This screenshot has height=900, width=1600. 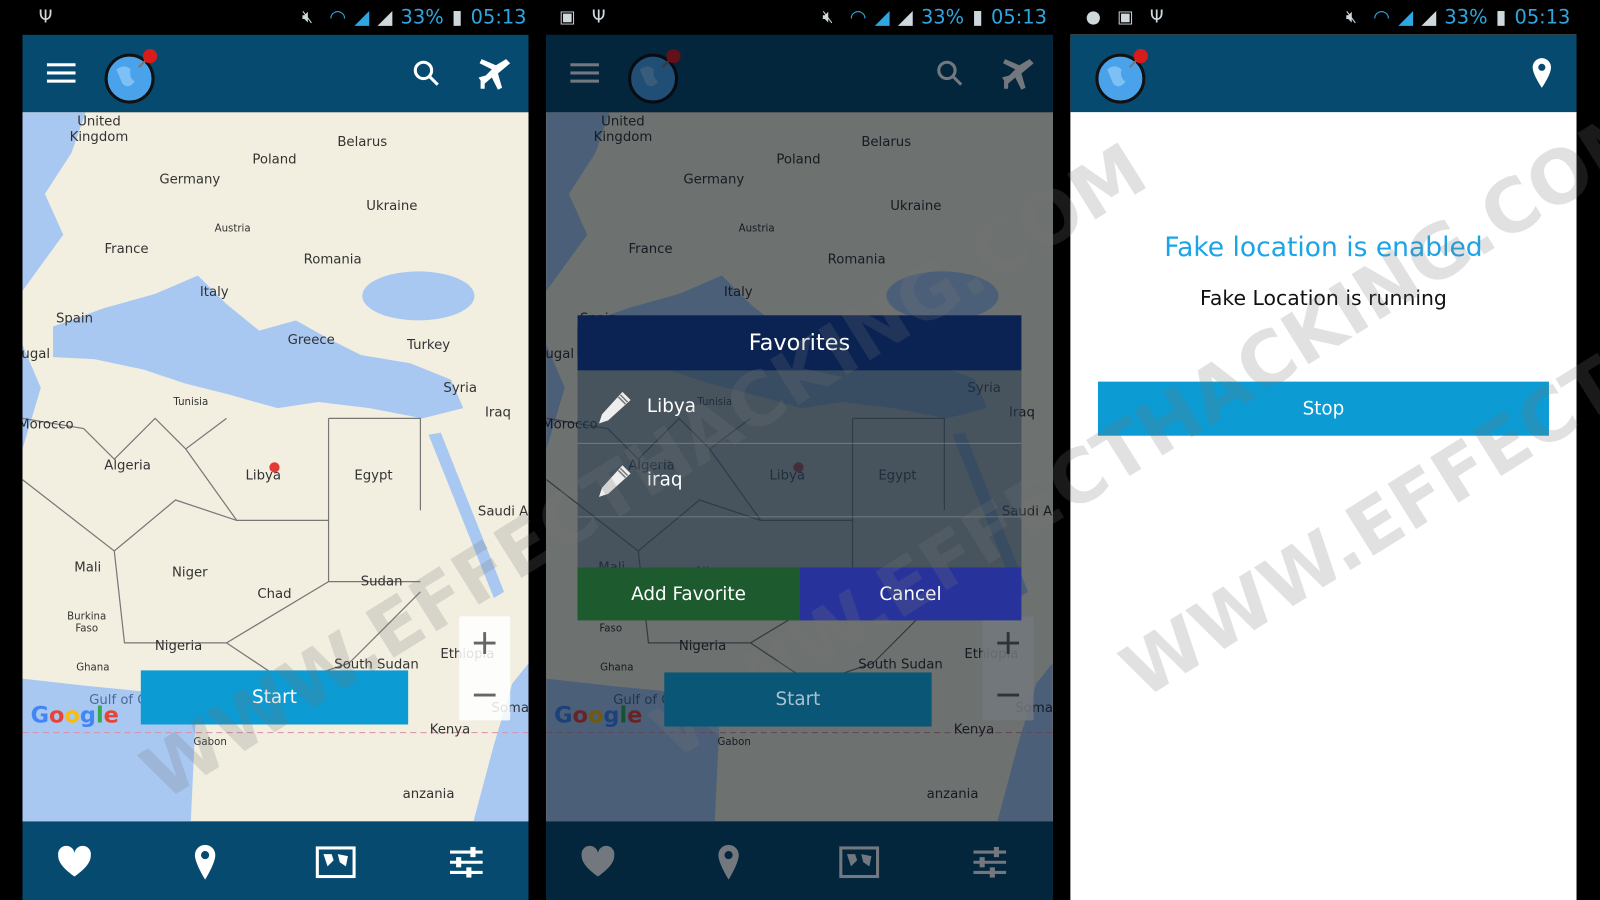 I want to click on map-label: France, so click(x=126, y=249).